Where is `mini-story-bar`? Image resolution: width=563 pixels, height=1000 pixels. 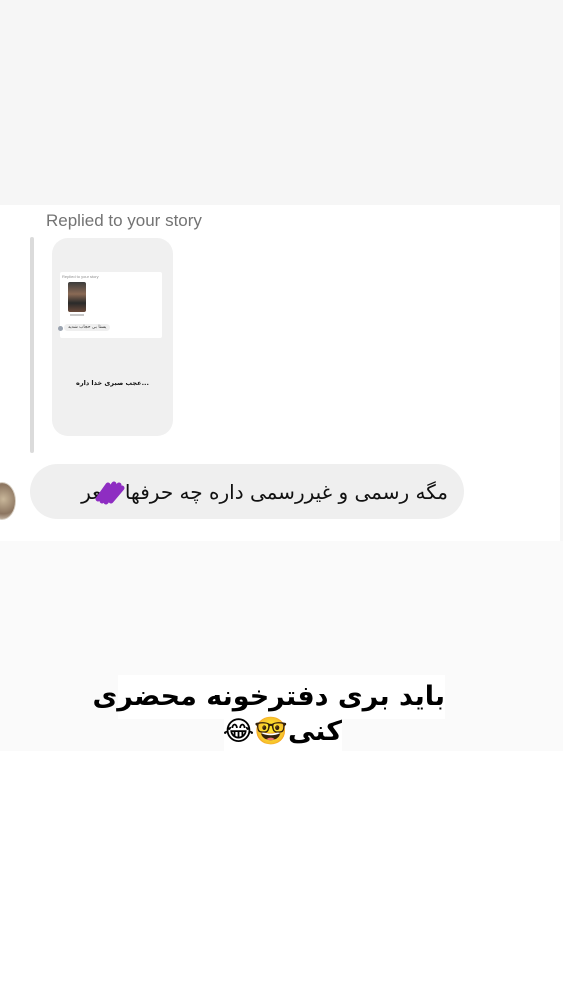 mini-story-bar is located at coordinates (77, 315).